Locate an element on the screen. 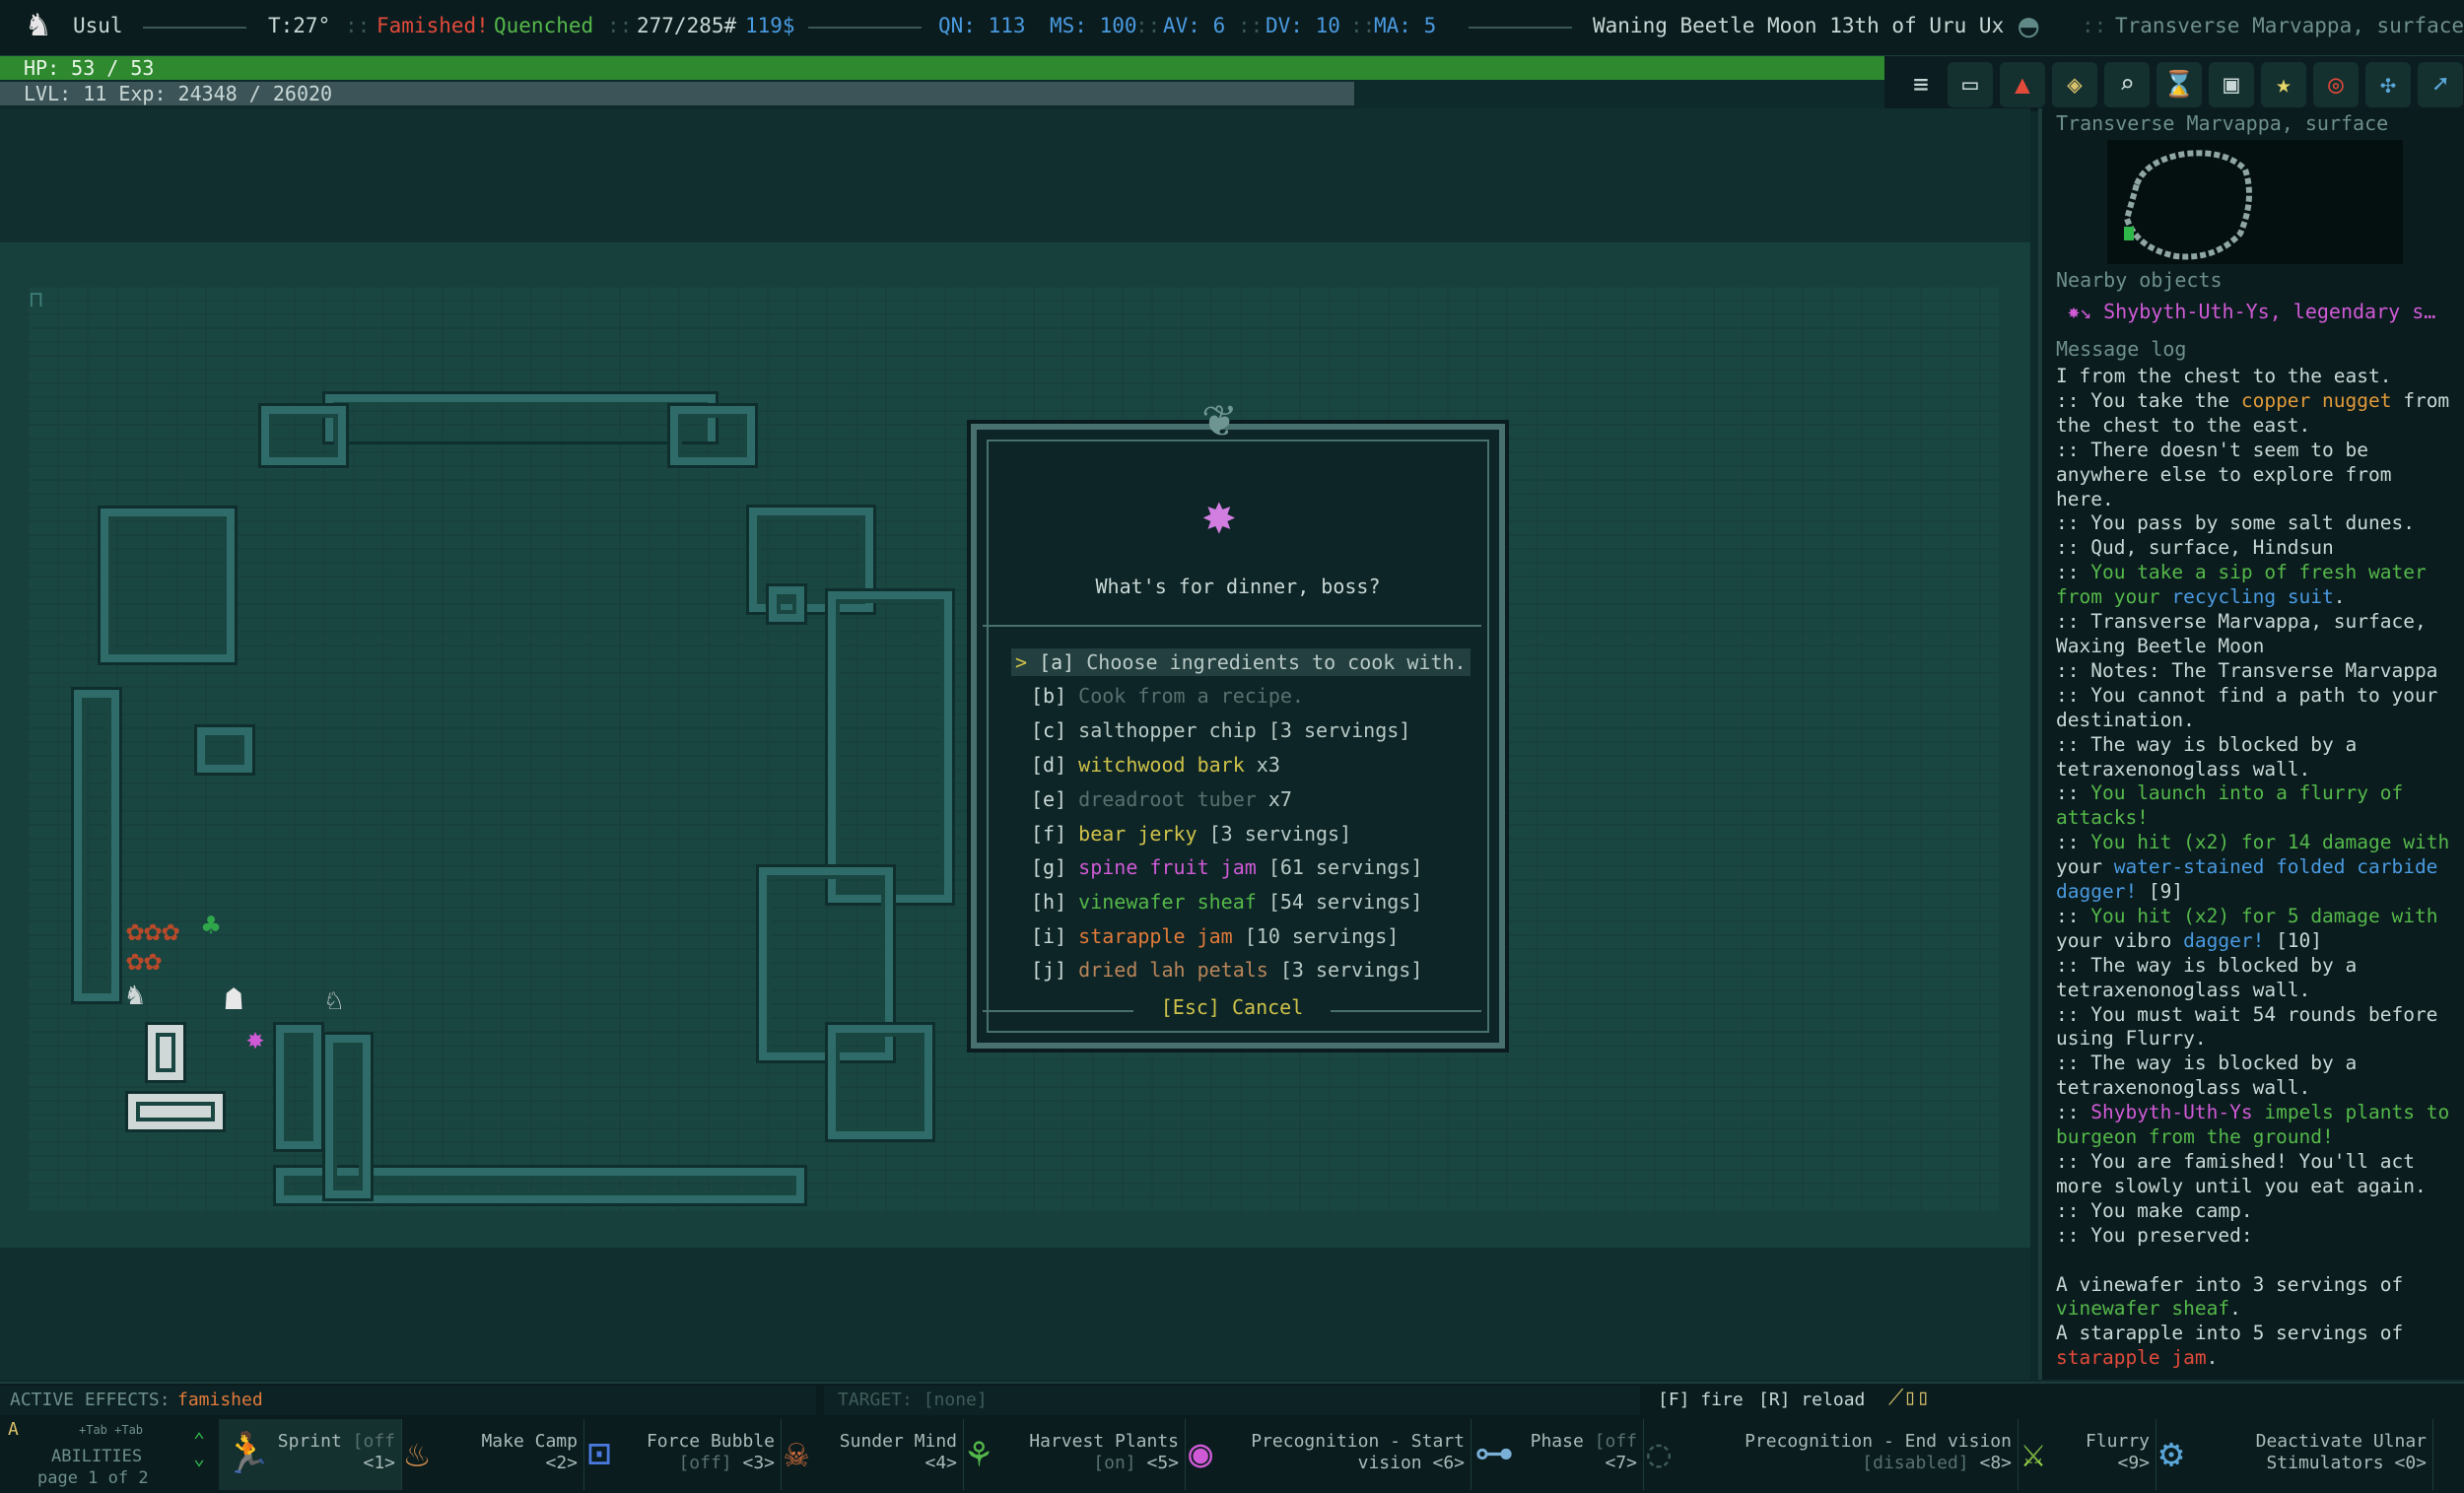  log-line: :: You make camp. is located at coordinates (2154, 1210).